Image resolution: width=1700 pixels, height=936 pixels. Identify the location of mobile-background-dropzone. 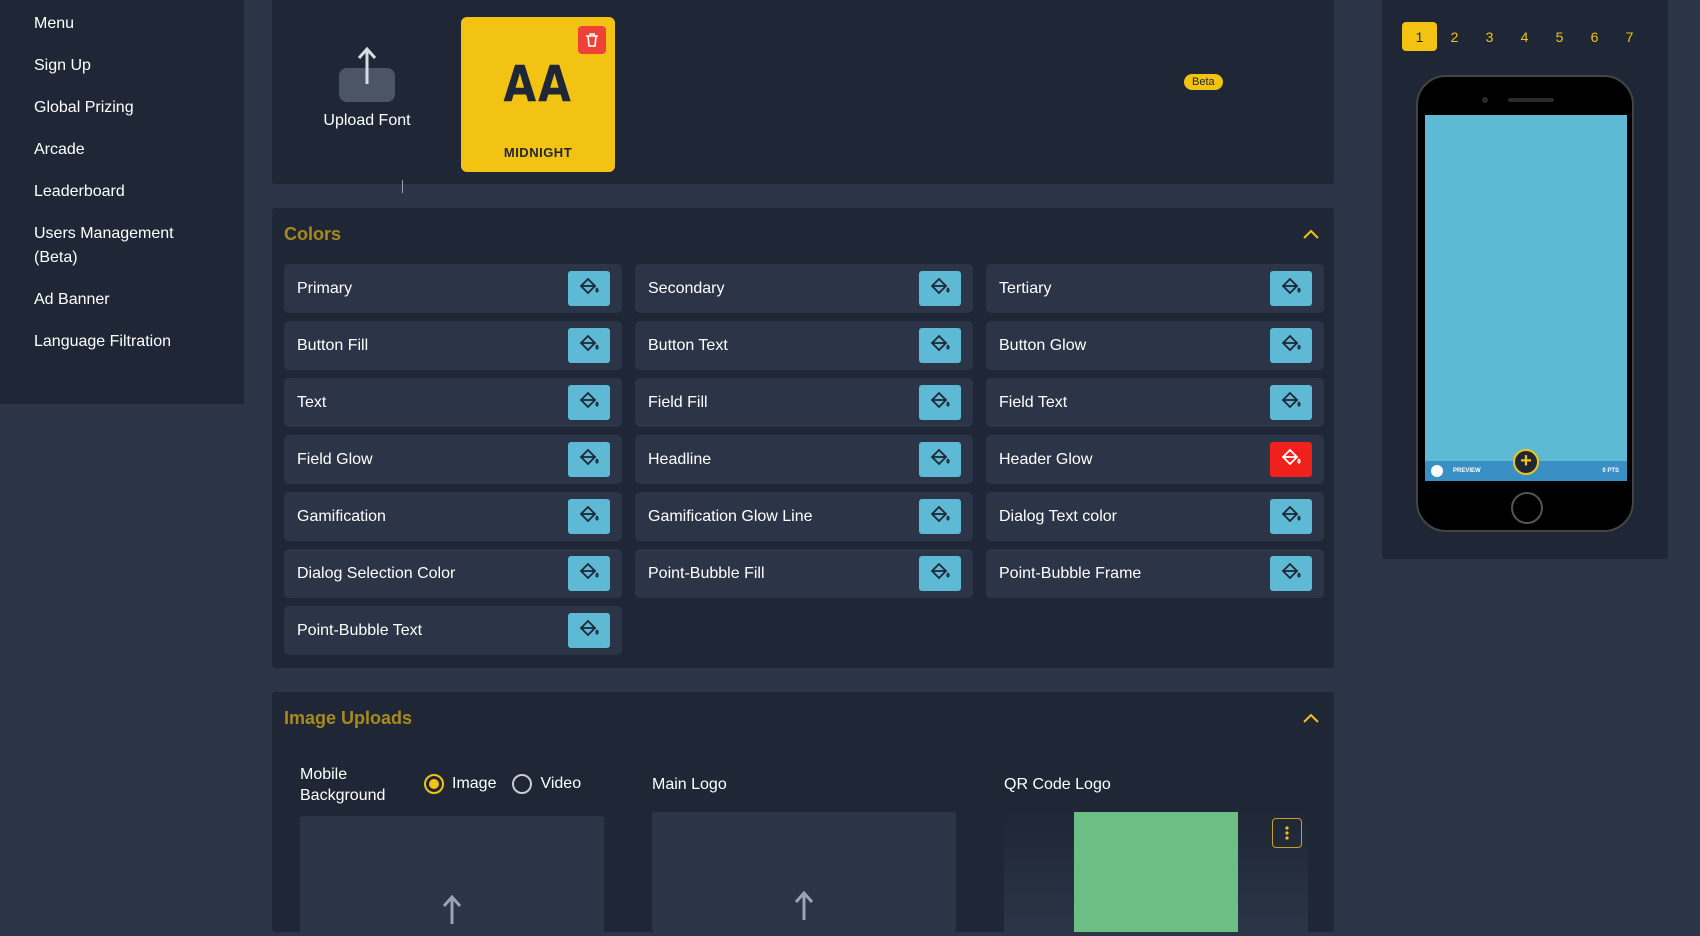
(452, 876).